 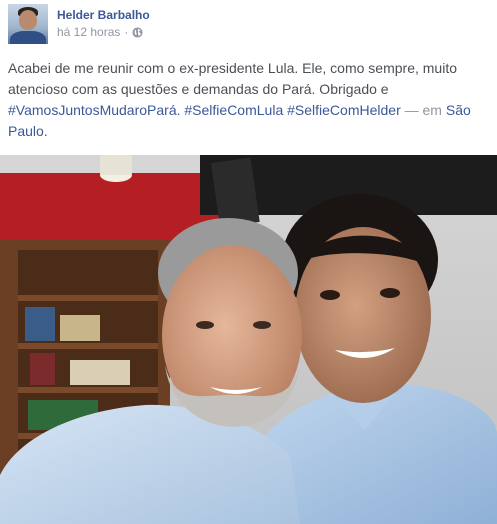 I want to click on hashtag-vamos-juntos: #VamosJuntosMudaroPará., so click(x=94, y=110).